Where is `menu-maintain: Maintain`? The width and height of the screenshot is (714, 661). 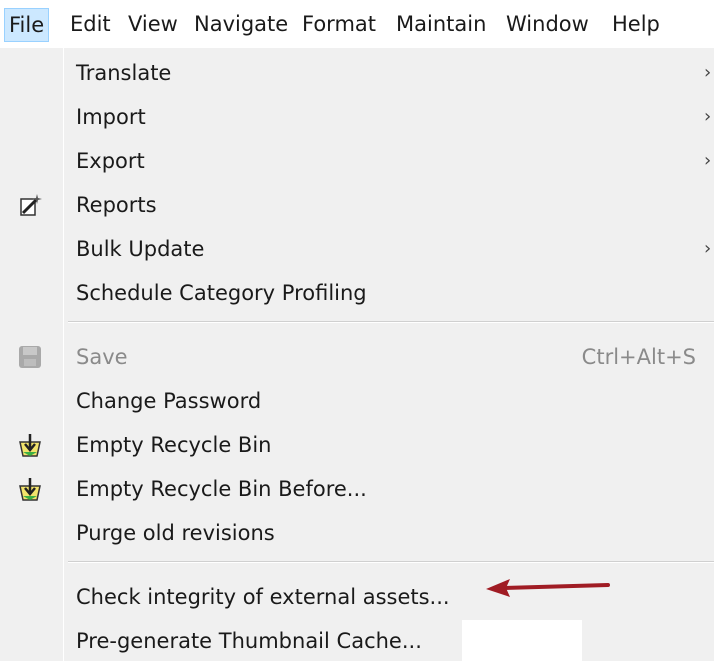
menu-maintain: Maintain is located at coordinates (441, 25).